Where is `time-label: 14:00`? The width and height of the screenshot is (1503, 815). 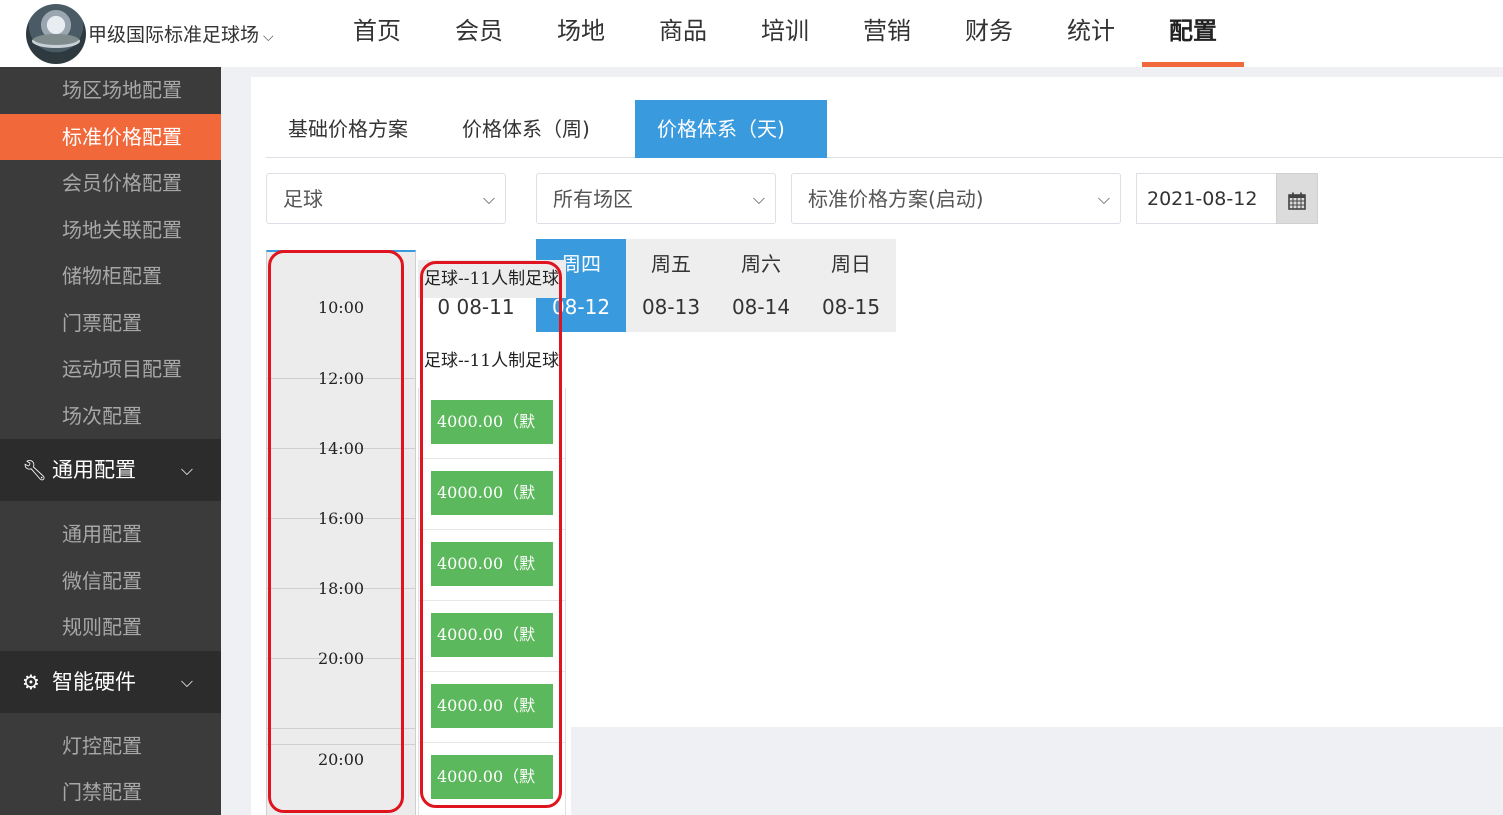 time-label: 14:00 is located at coordinates (341, 448).